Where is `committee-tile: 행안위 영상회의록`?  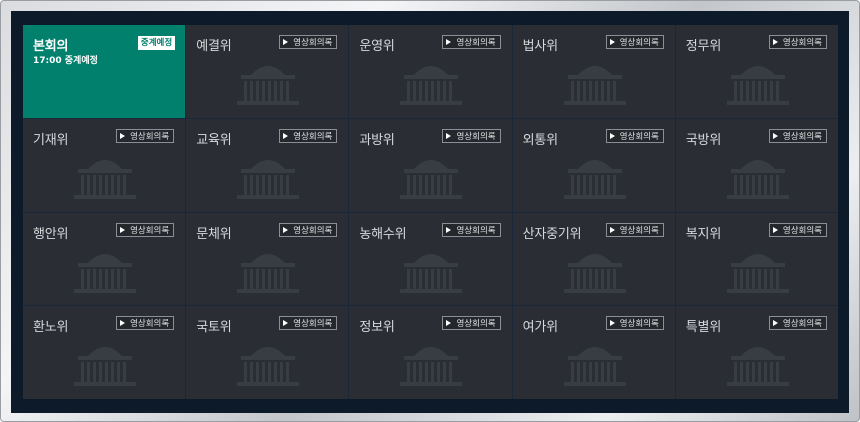
committee-tile: 행안위 영상회의록 is located at coordinates (104, 259).